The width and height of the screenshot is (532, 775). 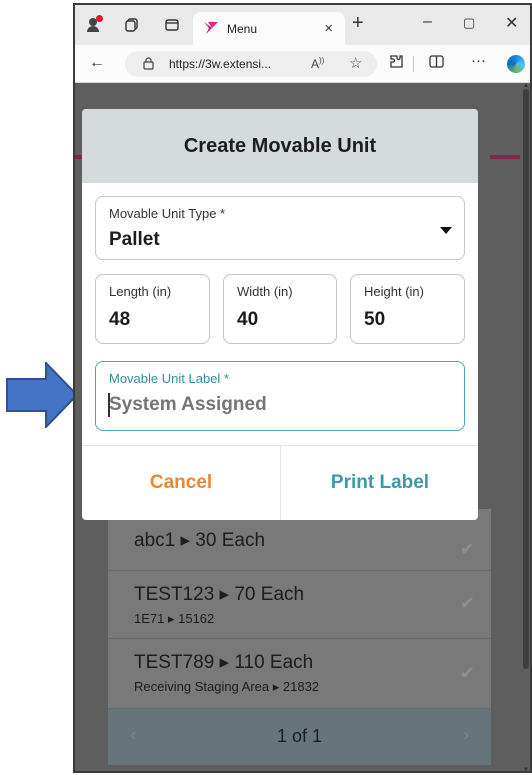 I want to click on type-value: Pallet, so click(x=134, y=239).